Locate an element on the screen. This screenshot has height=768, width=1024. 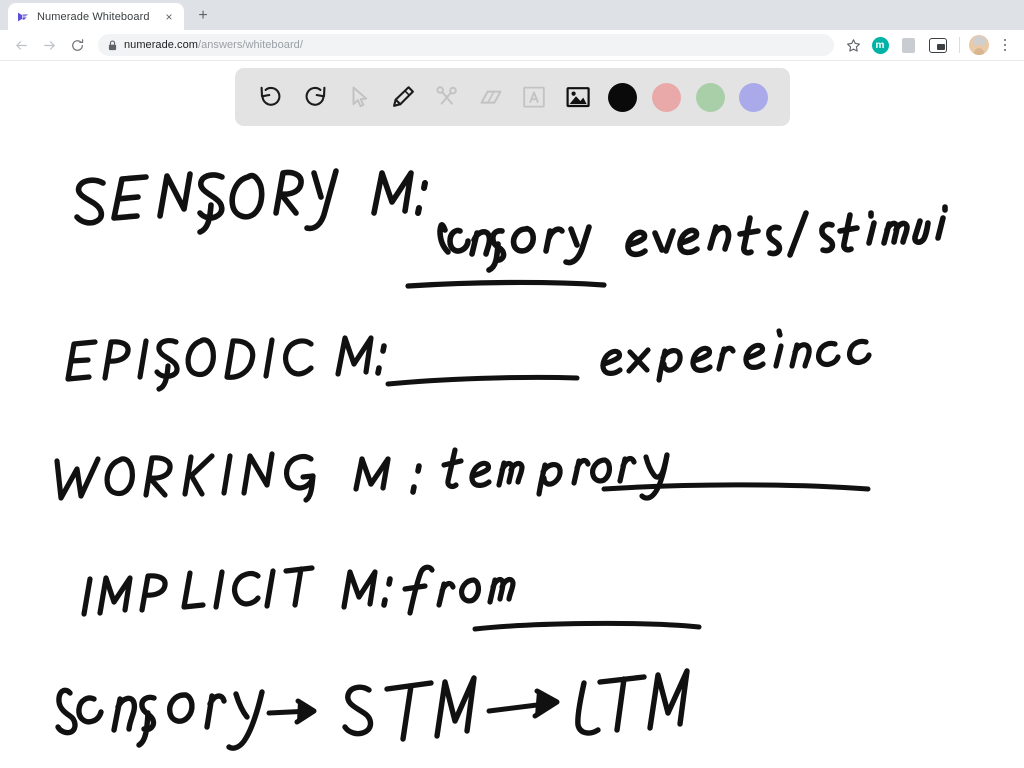
ink-line-working is located at coordinates (462, 475).